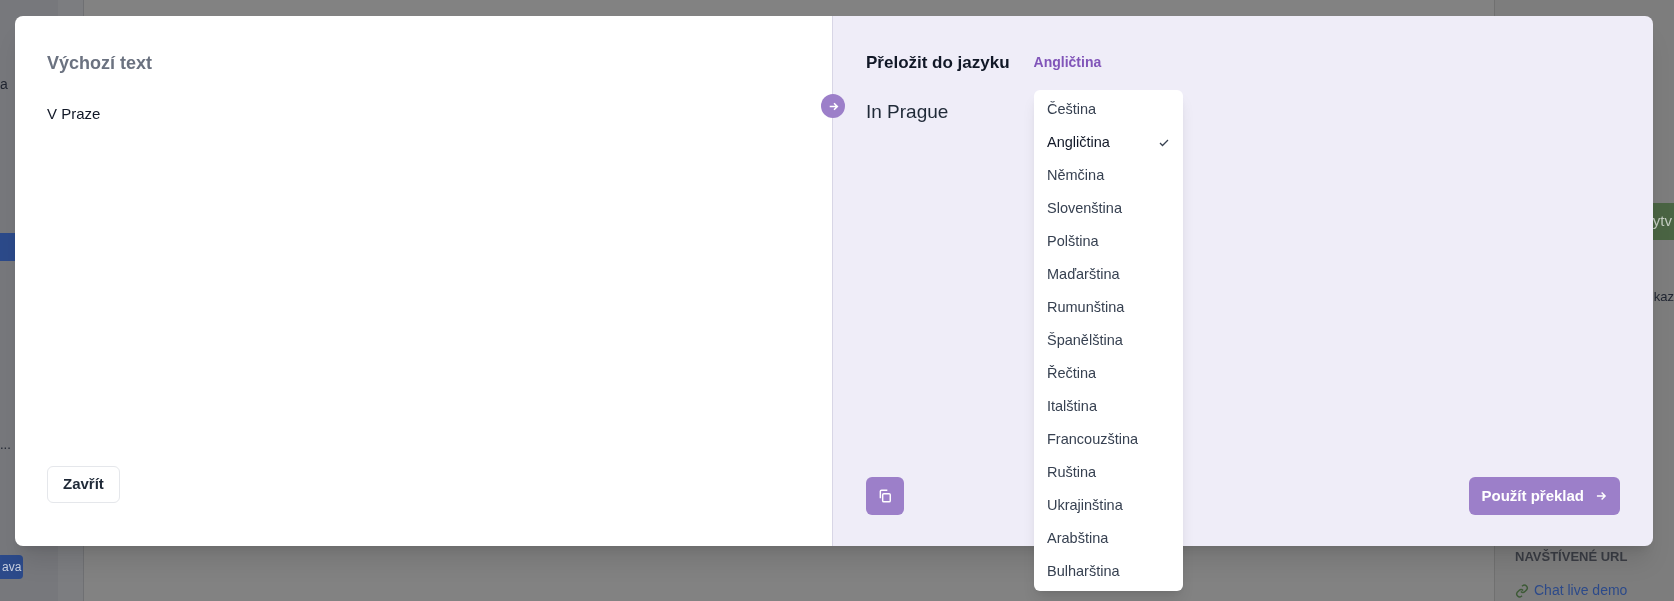  What do you see at coordinates (1108, 274) in the screenshot?
I see `language-option: Maďarština` at bounding box center [1108, 274].